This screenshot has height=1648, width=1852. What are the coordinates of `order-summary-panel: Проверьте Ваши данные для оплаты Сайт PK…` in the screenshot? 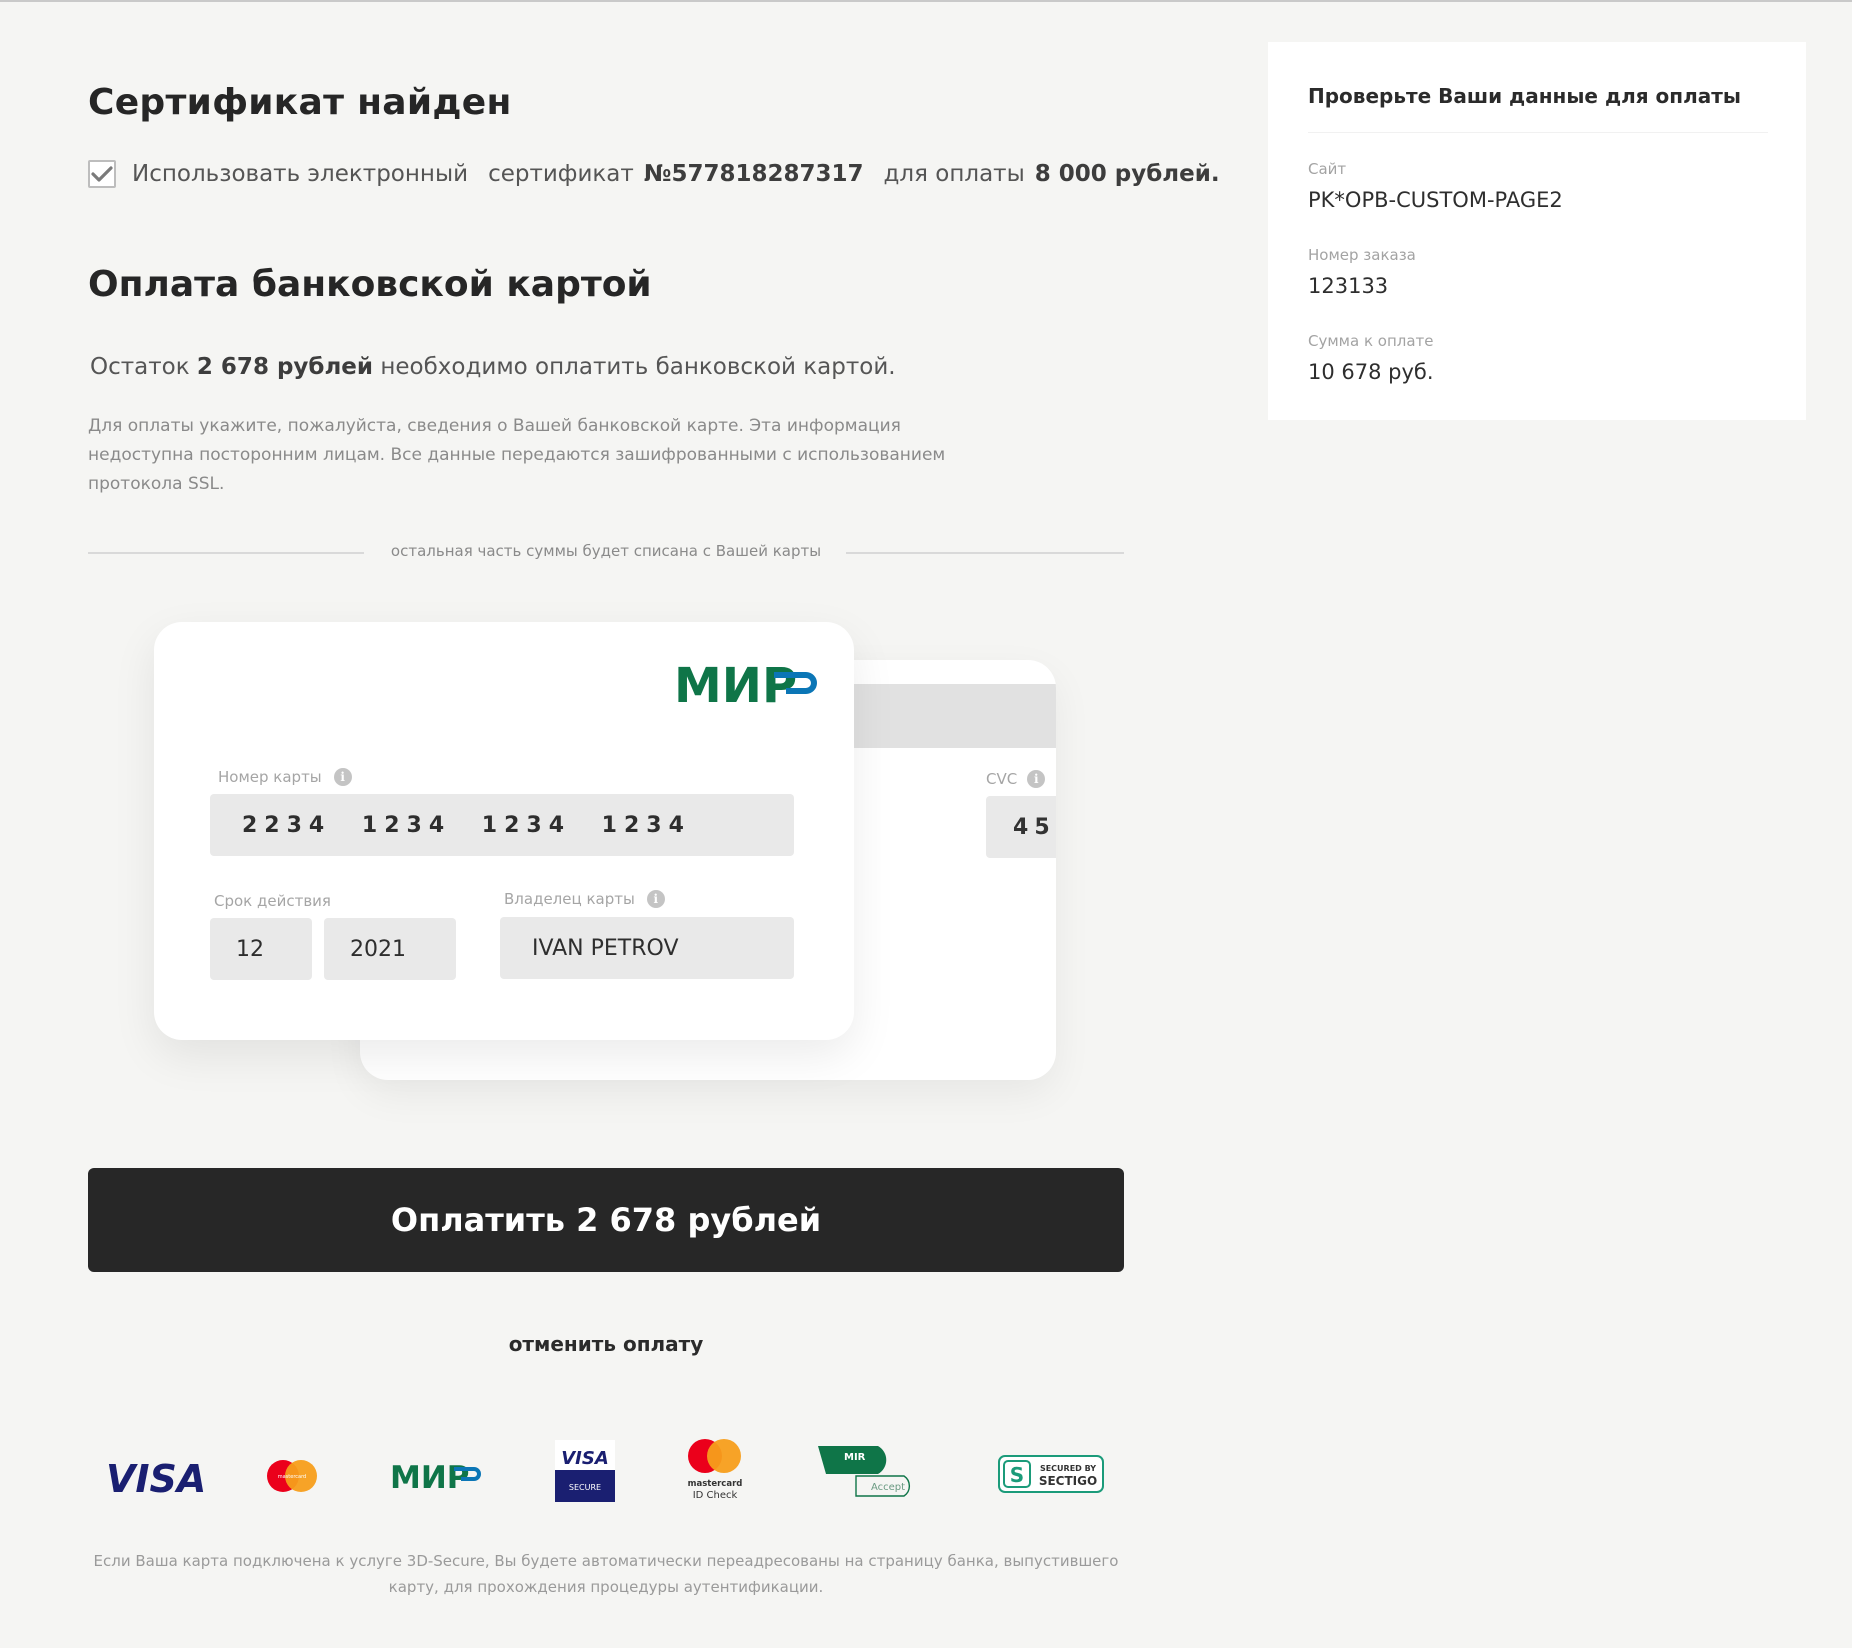 It's located at (1537, 231).